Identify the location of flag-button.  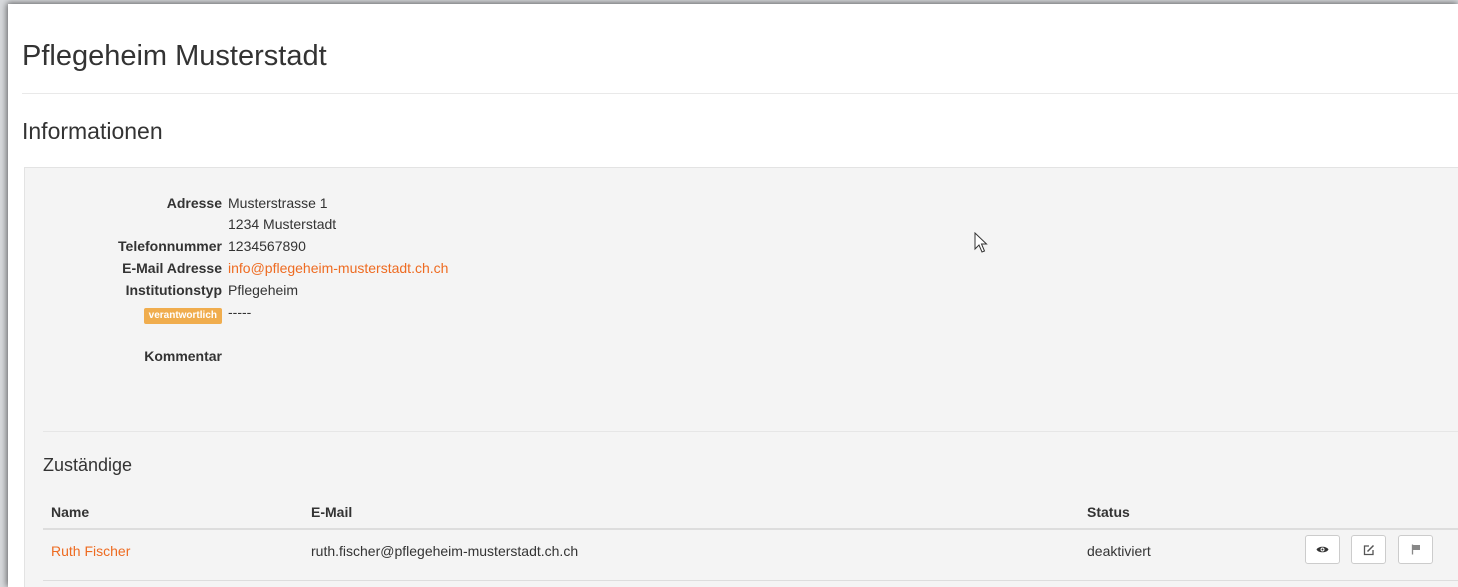
(1415, 549).